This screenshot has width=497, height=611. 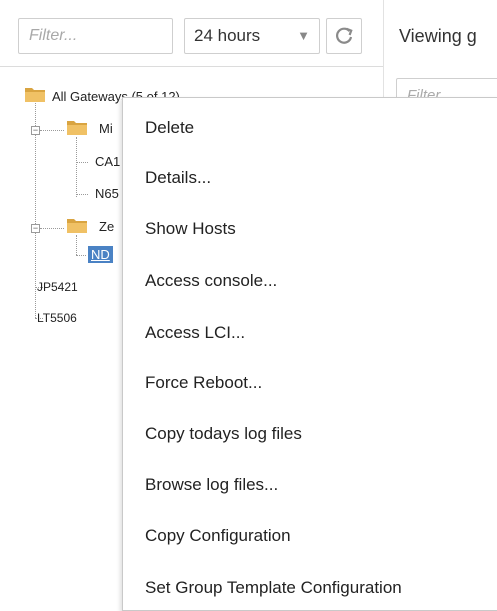 I want to click on pane-title: Viewing g, so click(x=438, y=36).